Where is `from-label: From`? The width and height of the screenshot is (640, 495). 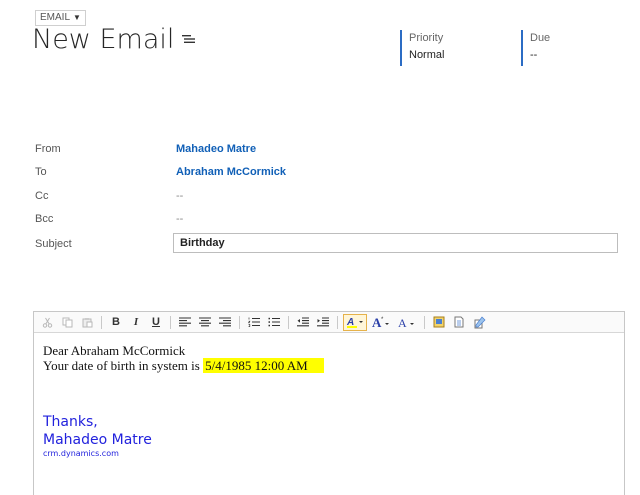 from-label: From is located at coordinates (48, 149).